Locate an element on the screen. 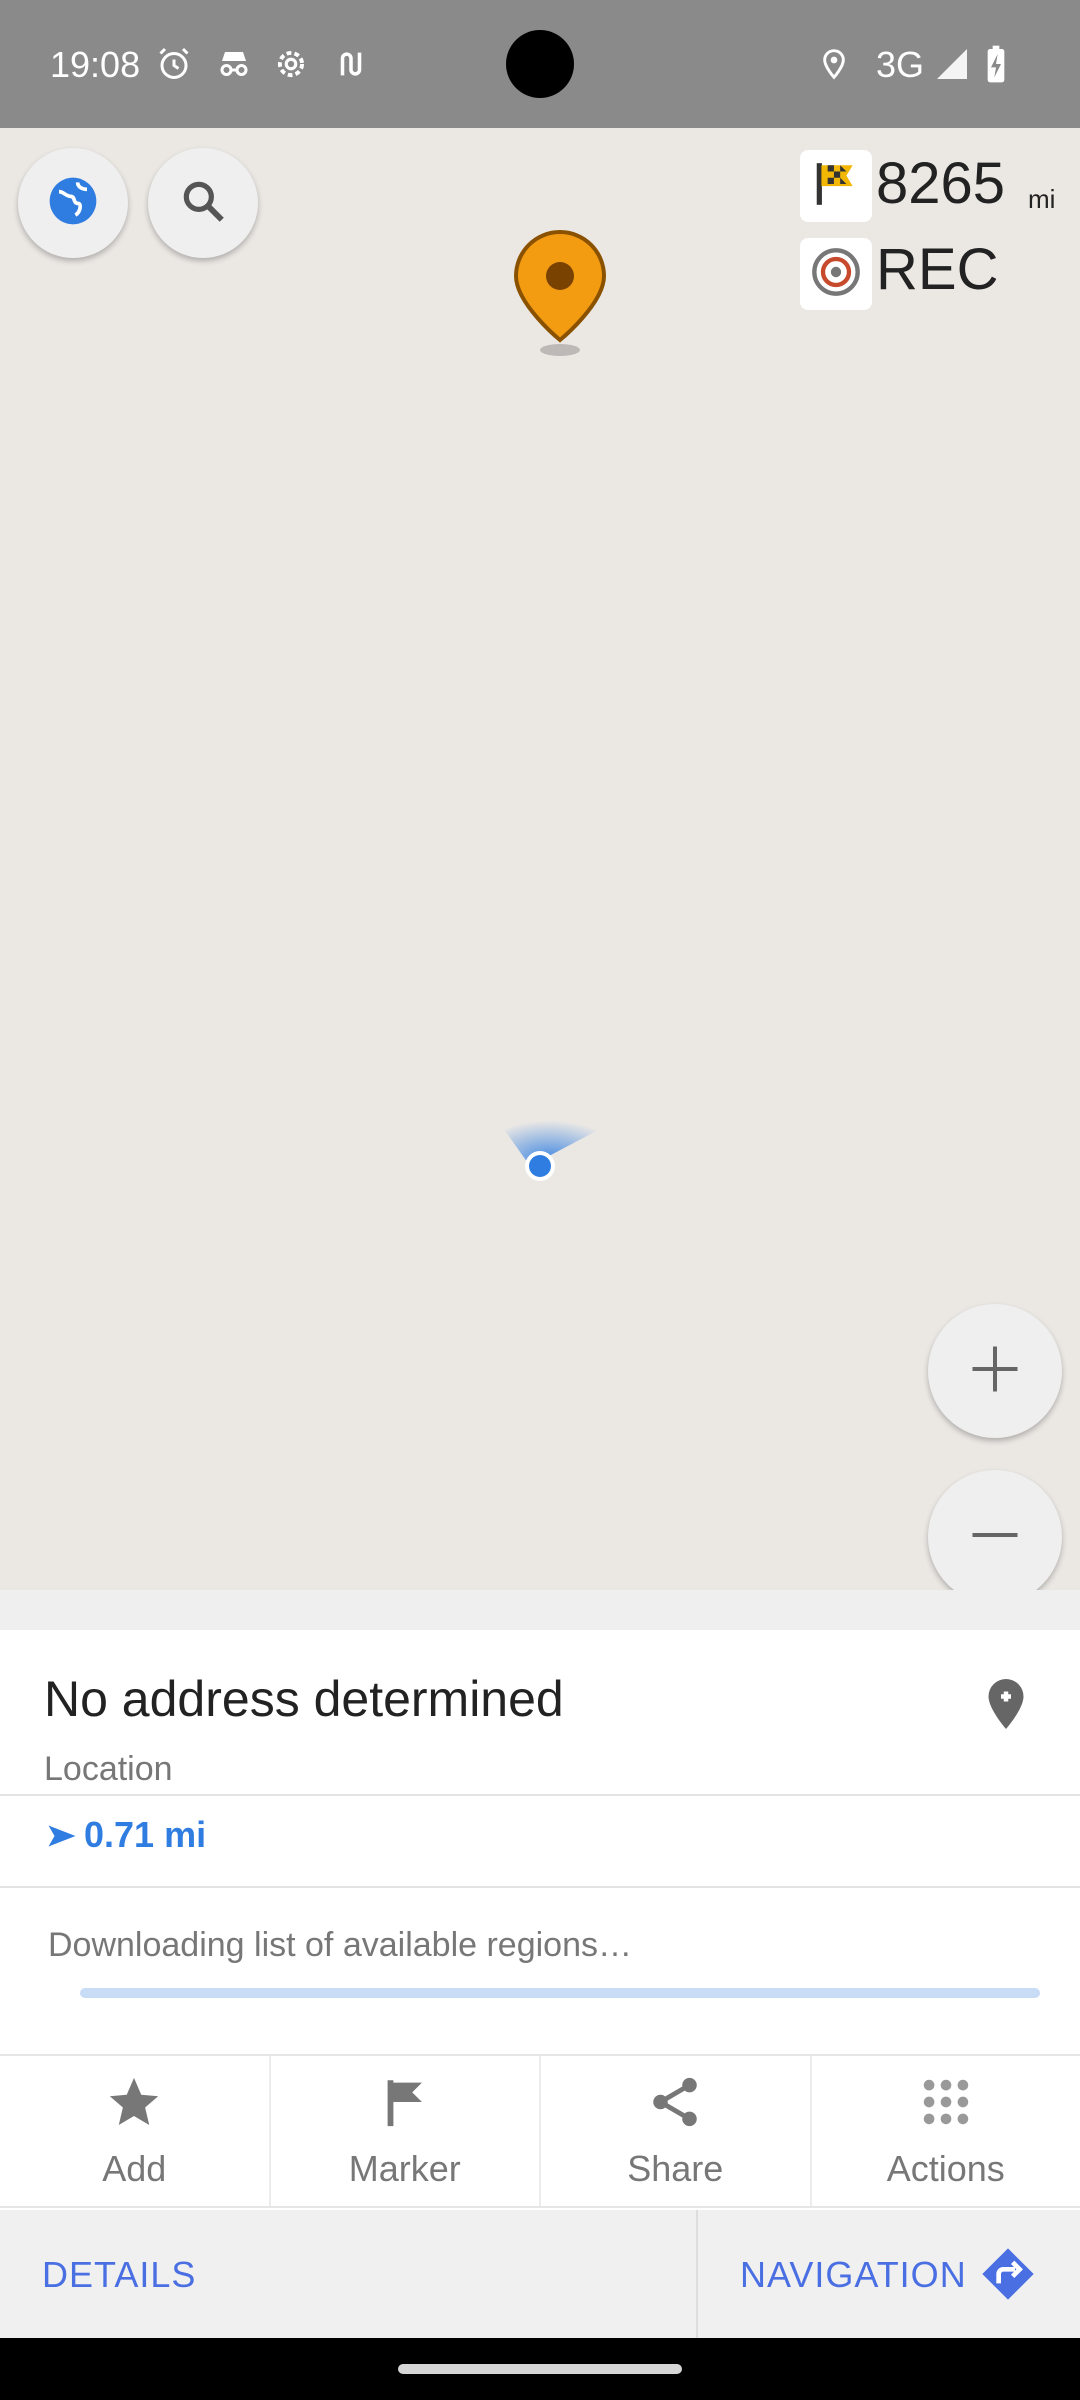 Image resolution: width=1080 pixels, height=2400 pixels. distance-widget-value: 8265 is located at coordinates (940, 183).